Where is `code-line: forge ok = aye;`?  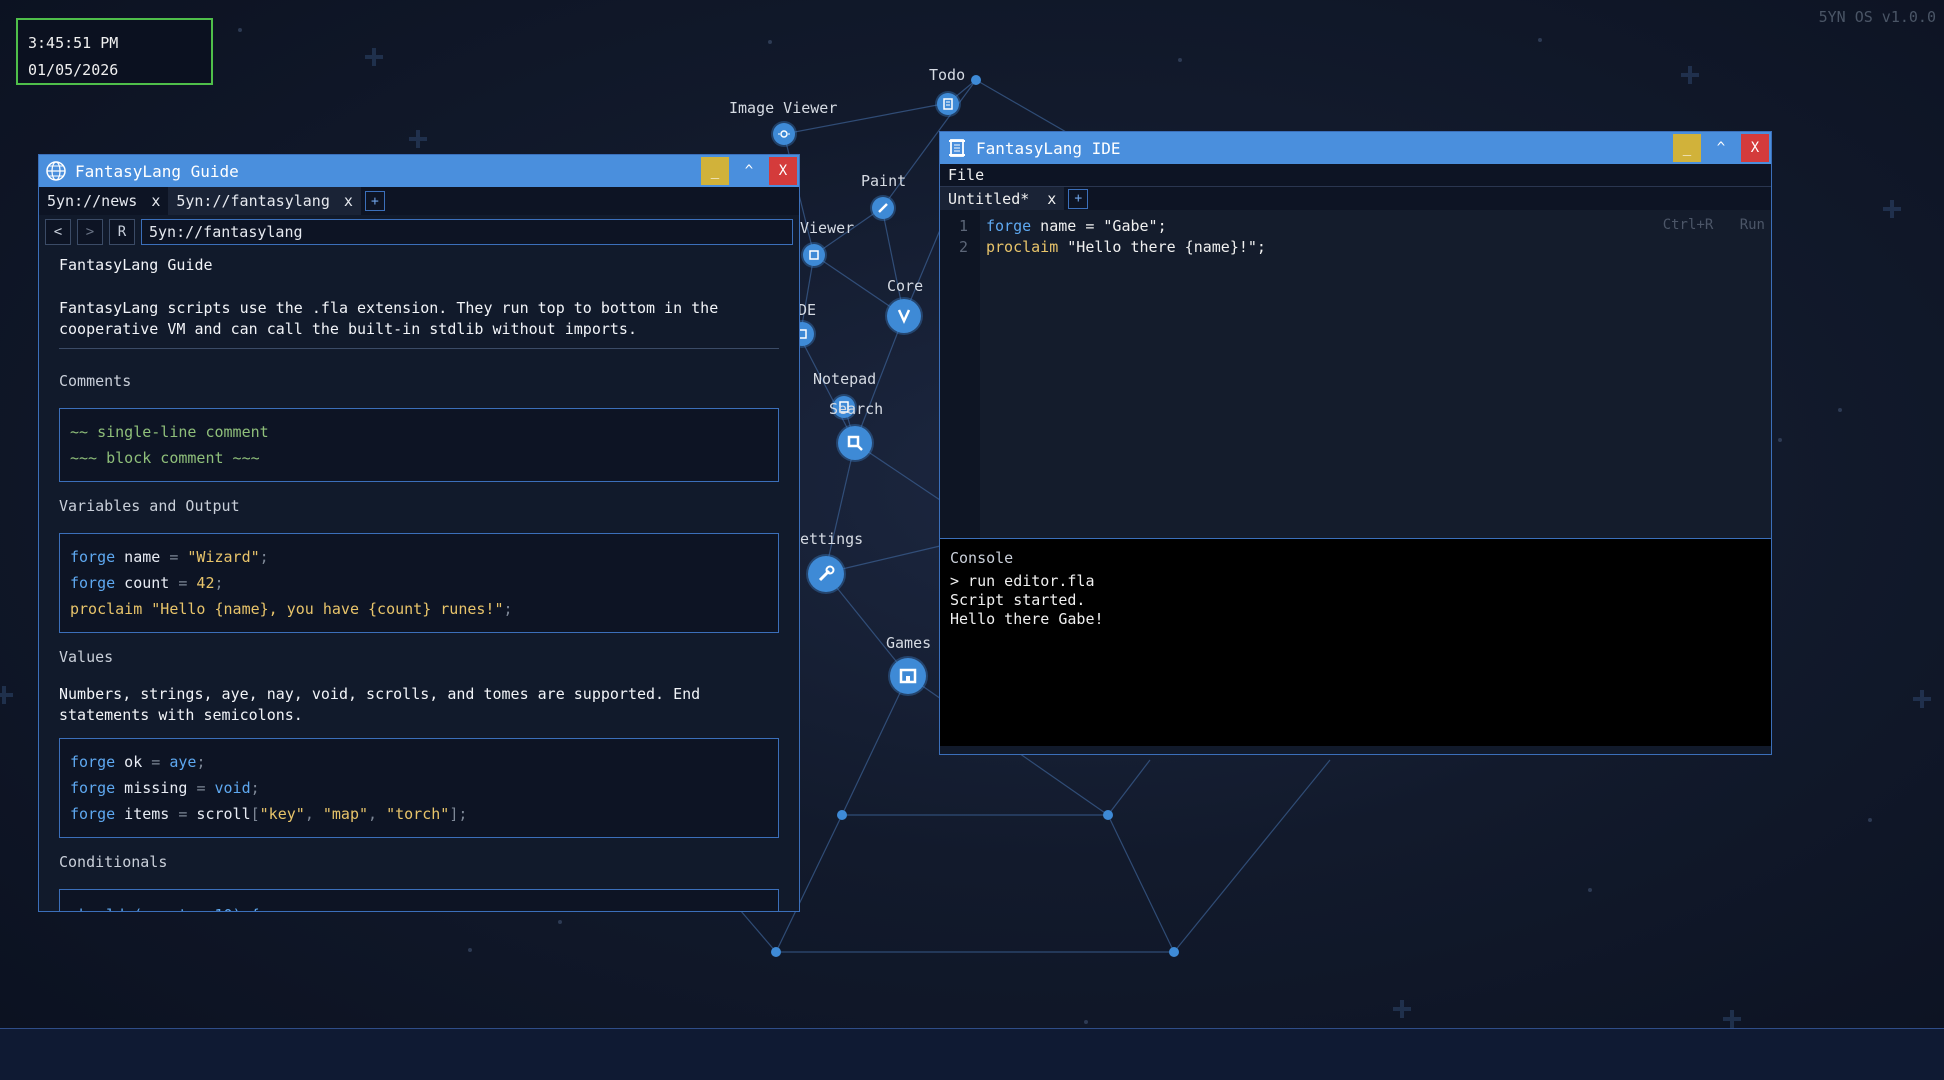 code-line: forge ok = aye; is located at coordinates (138, 762).